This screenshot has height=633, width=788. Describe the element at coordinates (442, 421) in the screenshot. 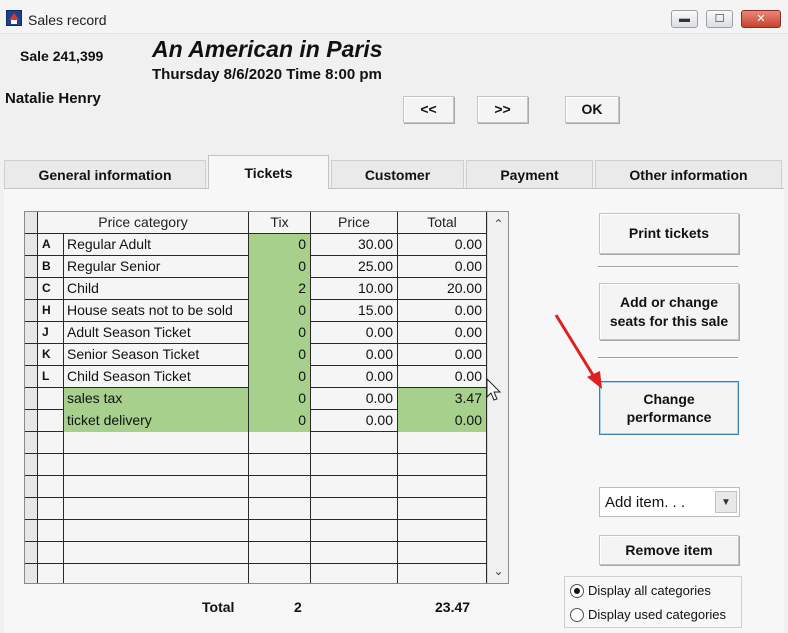

I see `row-total-input: 0.00` at that location.